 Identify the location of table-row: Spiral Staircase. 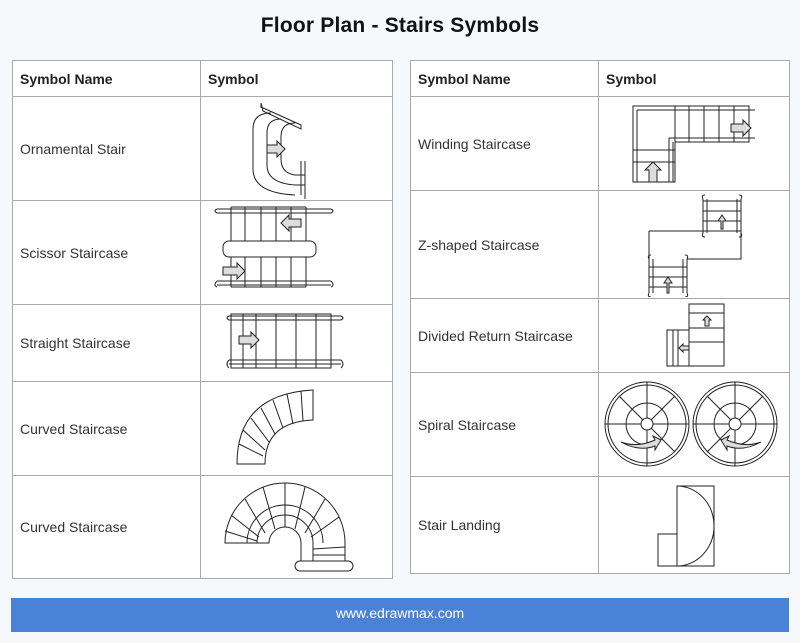
(600, 424).